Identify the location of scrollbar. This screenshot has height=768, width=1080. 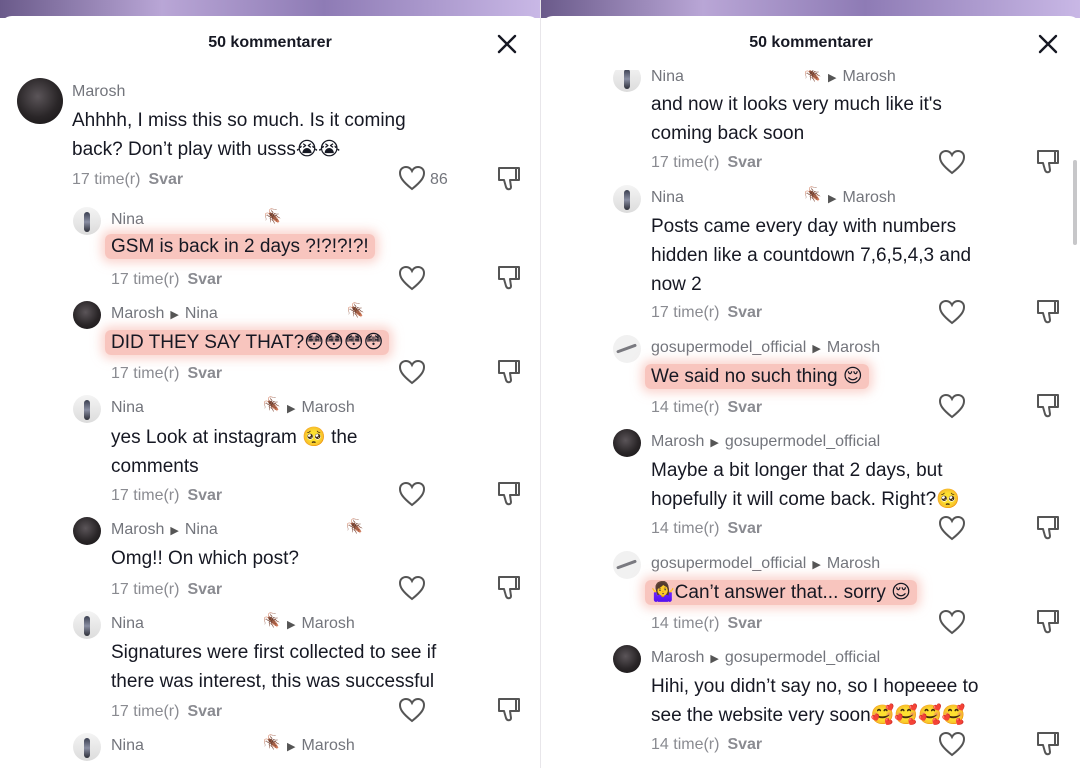
(1075, 202).